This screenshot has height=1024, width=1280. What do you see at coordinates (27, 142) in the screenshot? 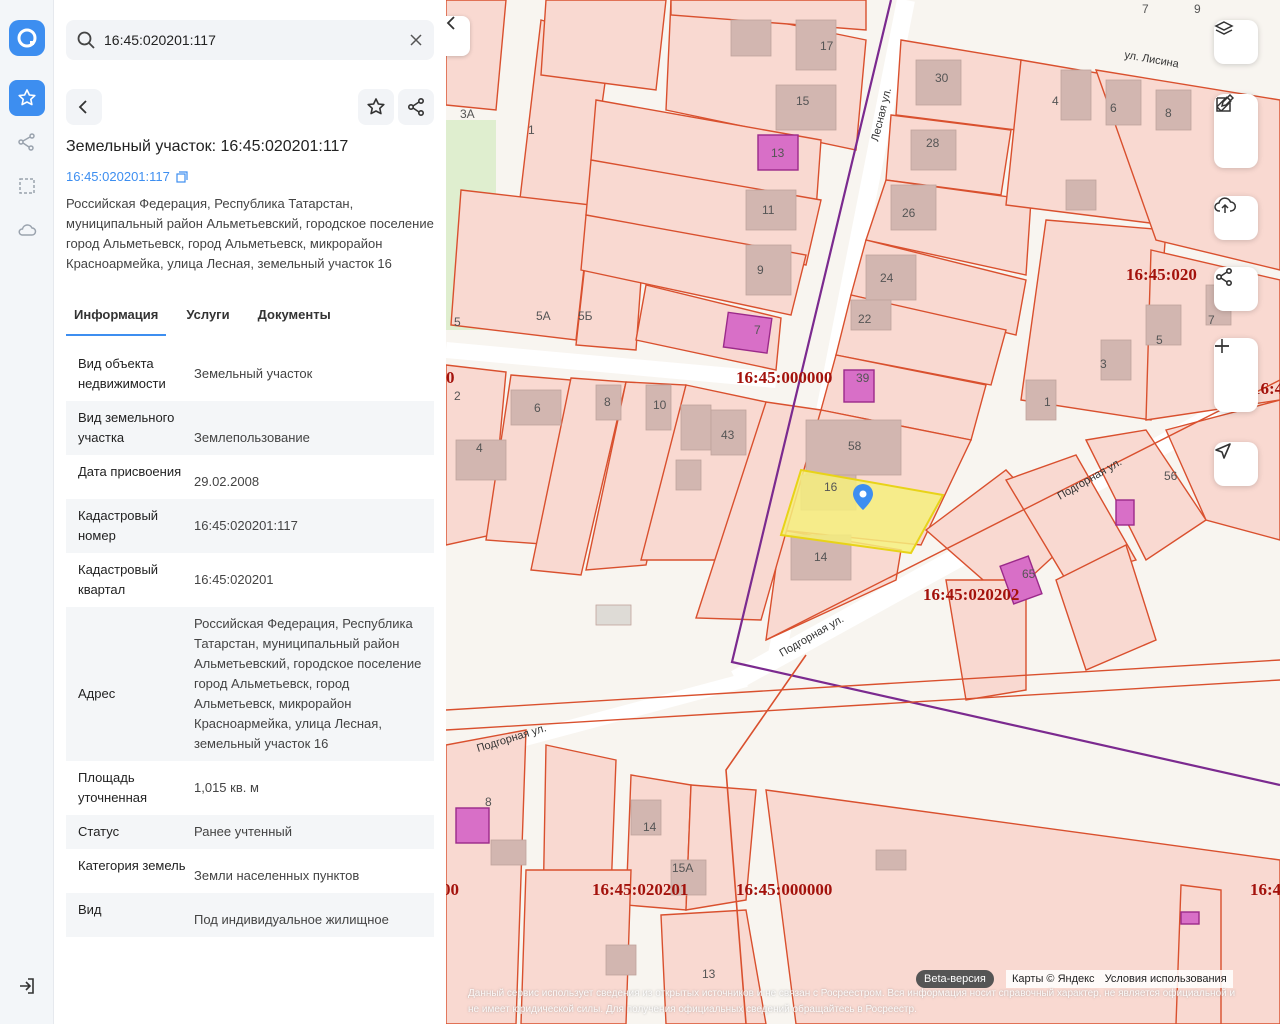
I see `route-nodes-icon` at bounding box center [27, 142].